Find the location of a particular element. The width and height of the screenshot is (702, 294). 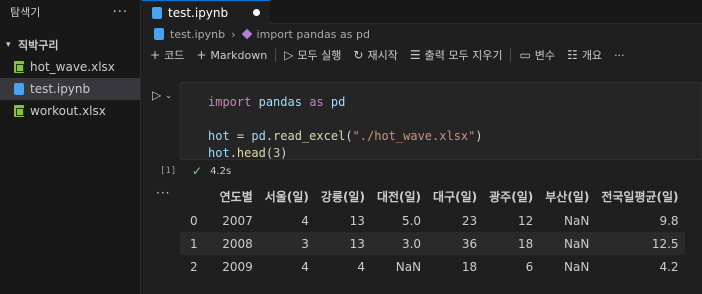

breadcrumb-symbol: import pandas as pd is located at coordinates (313, 34).